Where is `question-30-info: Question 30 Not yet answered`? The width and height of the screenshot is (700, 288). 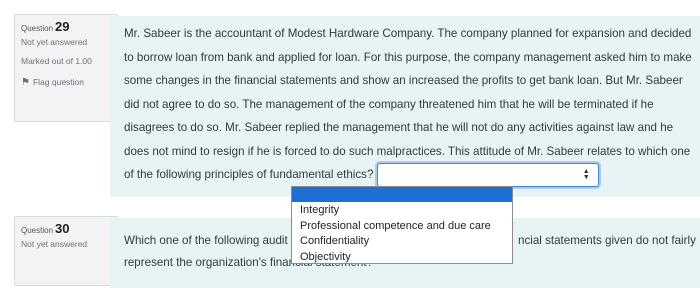 question-30-info: Question 30 Not yet answered is located at coordinates (66, 251).